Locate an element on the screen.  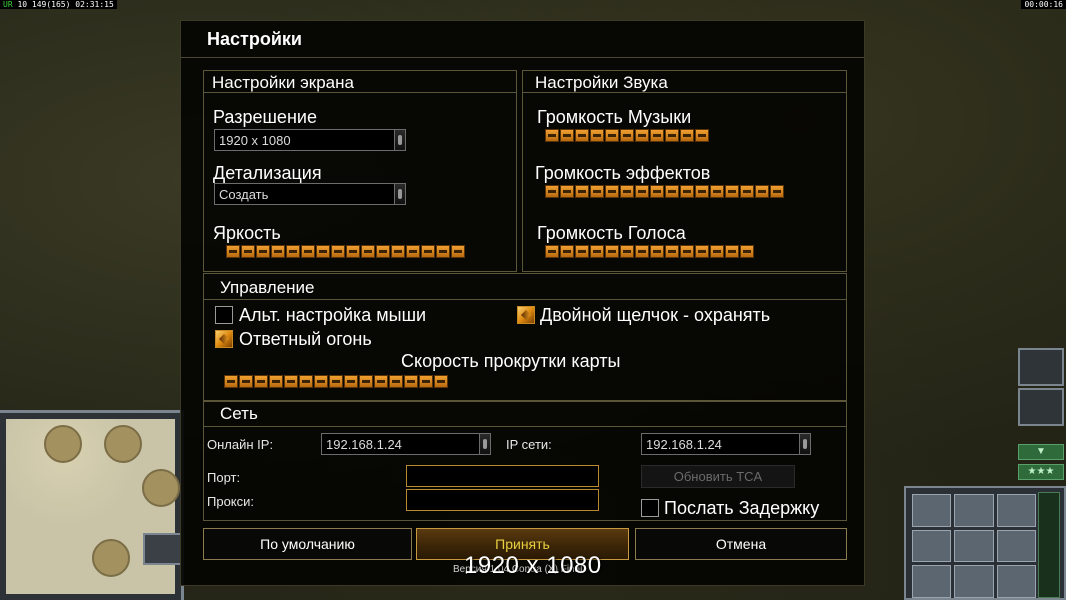
unit-portrait-icon is located at coordinates (1041, 367).